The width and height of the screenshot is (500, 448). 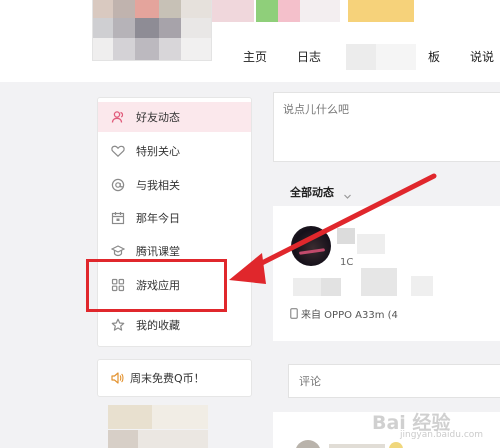 What do you see at coordinates (333, 228) in the screenshot?
I see `pointer-arrow` at bounding box center [333, 228].